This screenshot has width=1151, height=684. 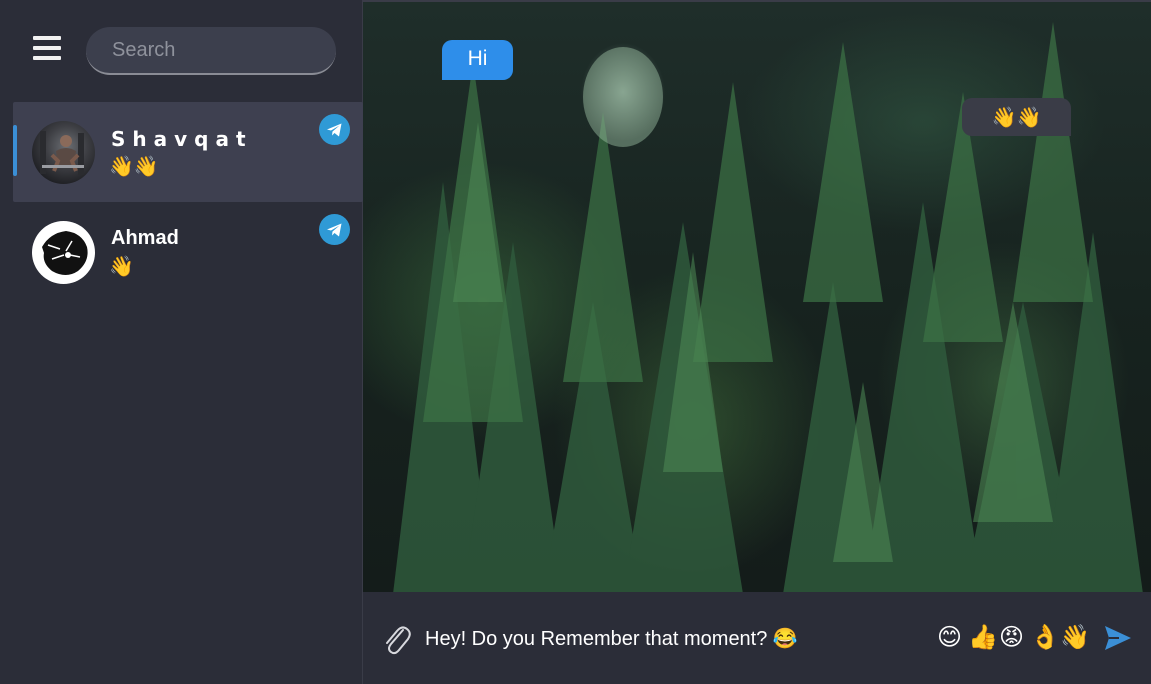 I want to click on emoji-thumbs-up: 👍, so click(x=983, y=637).